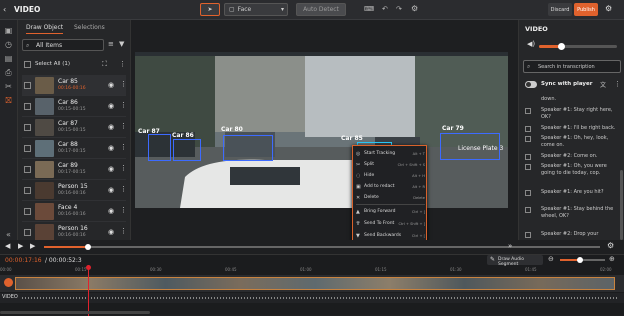  What do you see at coordinates (74, 106) in the screenshot?
I see `object-list-item: Car 86 00:15-00:15 ◉ ⋮` at bounding box center [74, 106].